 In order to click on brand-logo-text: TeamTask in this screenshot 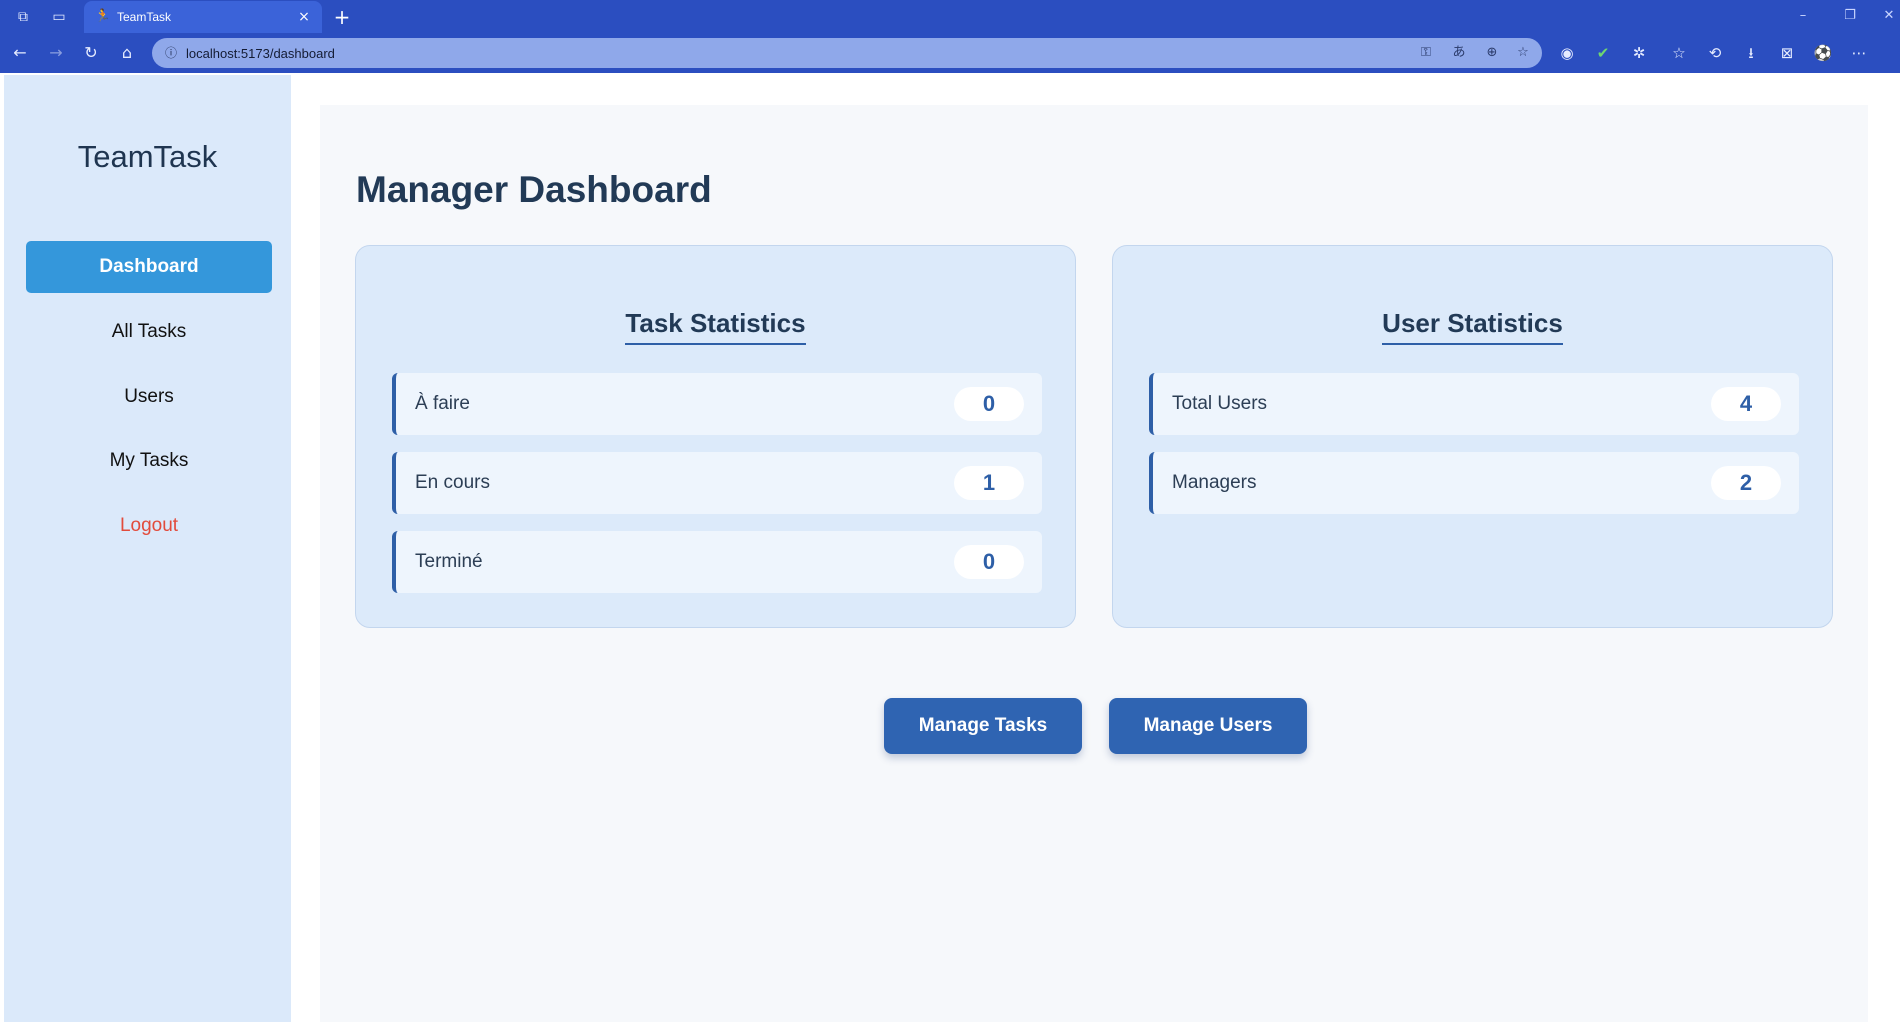, I will do `click(147, 156)`.